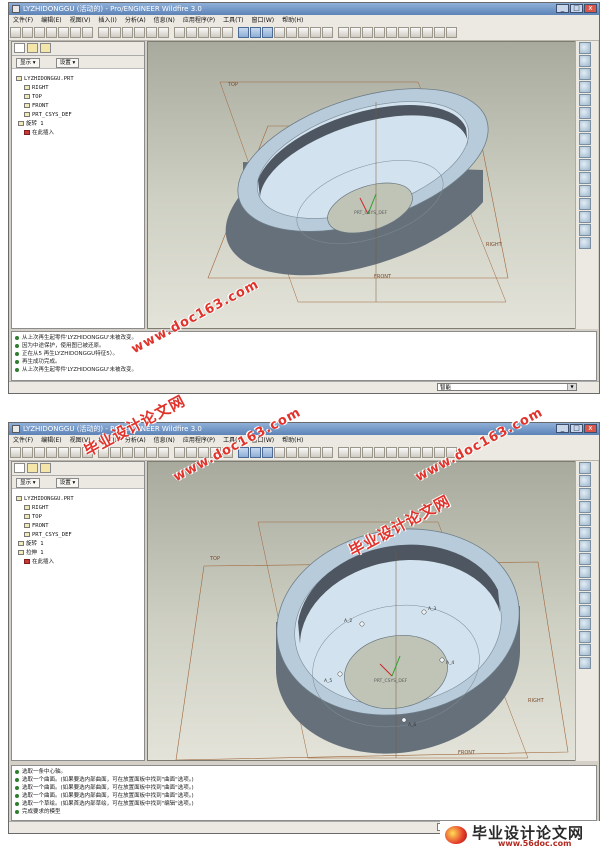 The image size is (610, 854). I want to click on close-button: x, so click(590, 8).